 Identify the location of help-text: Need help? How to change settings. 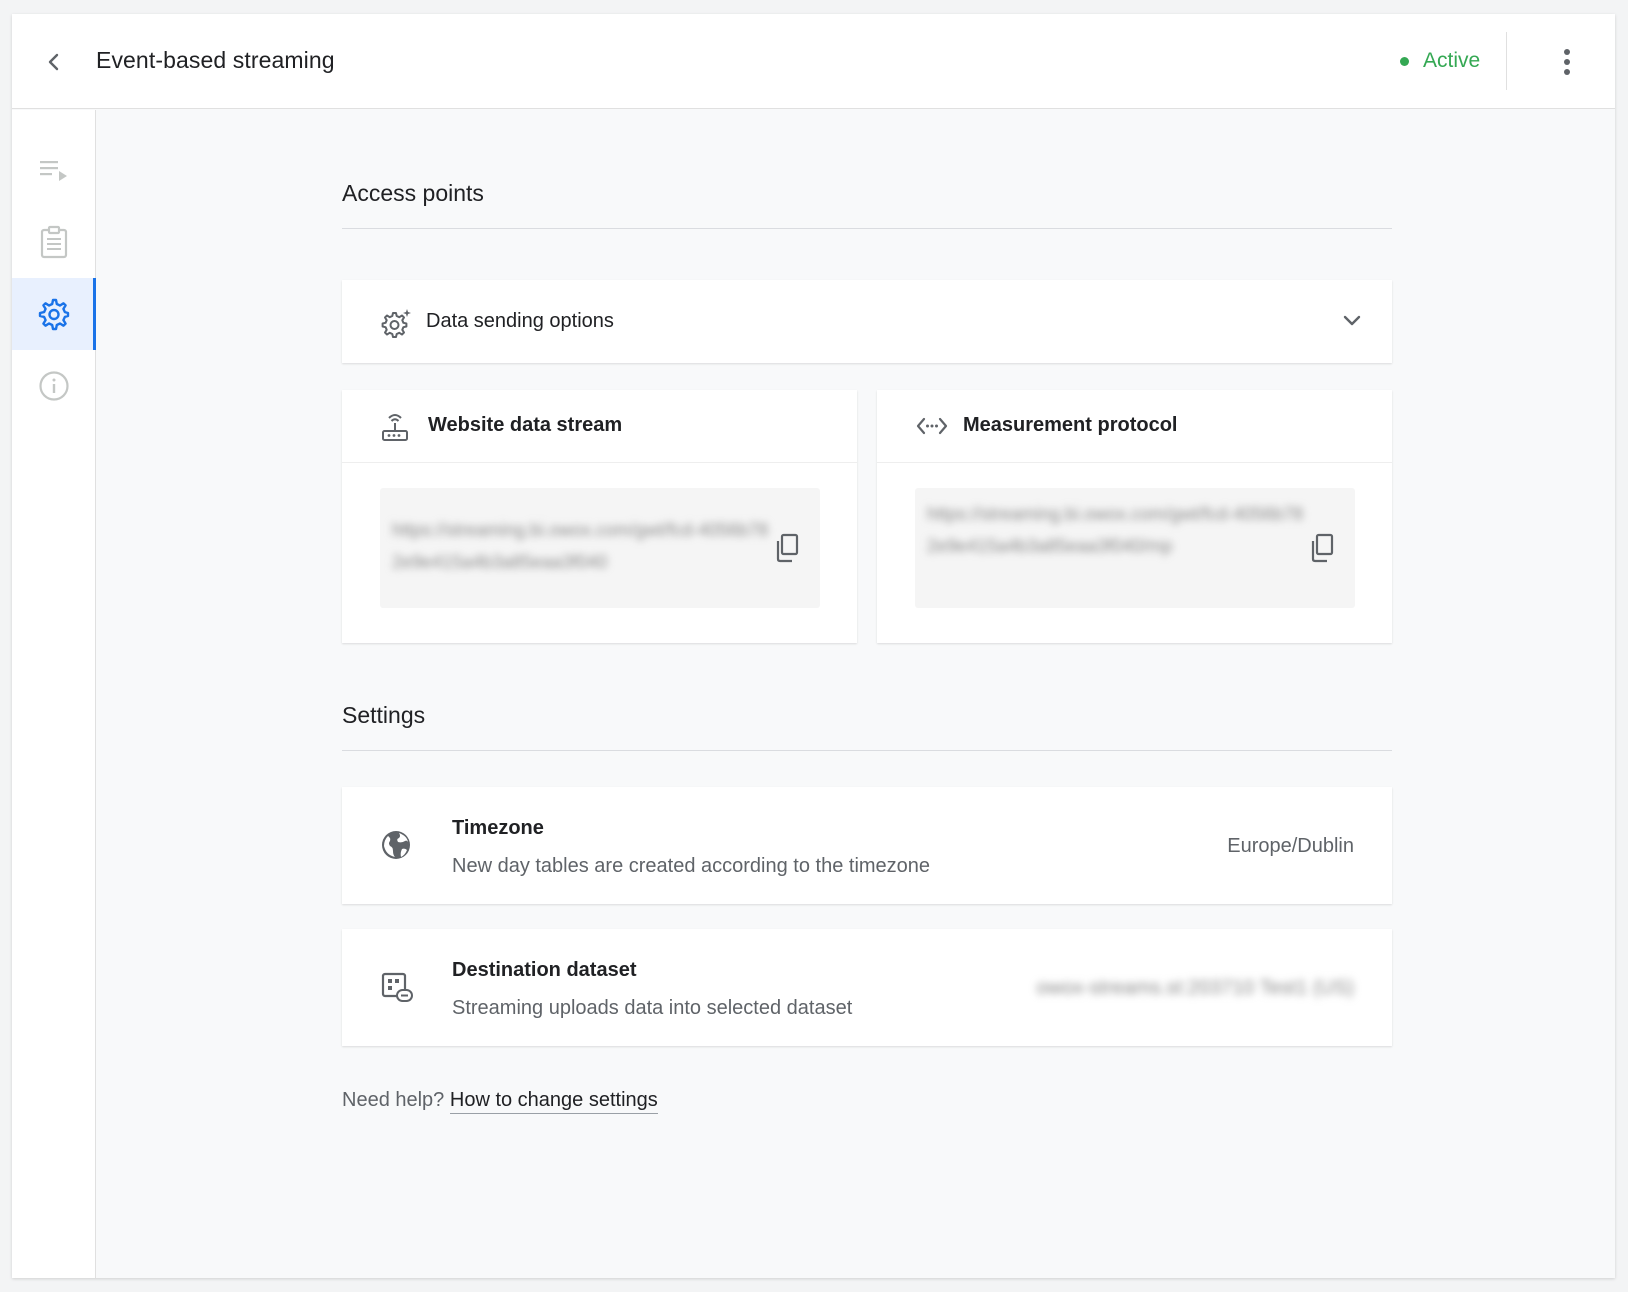
(500, 1101).